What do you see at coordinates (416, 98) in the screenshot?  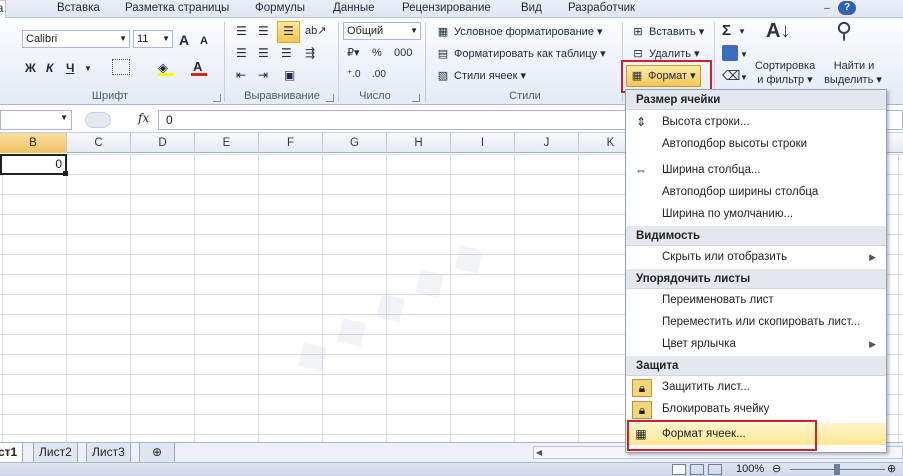 I see `number-dialog-launcher-icon` at bounding box center [416, 98].